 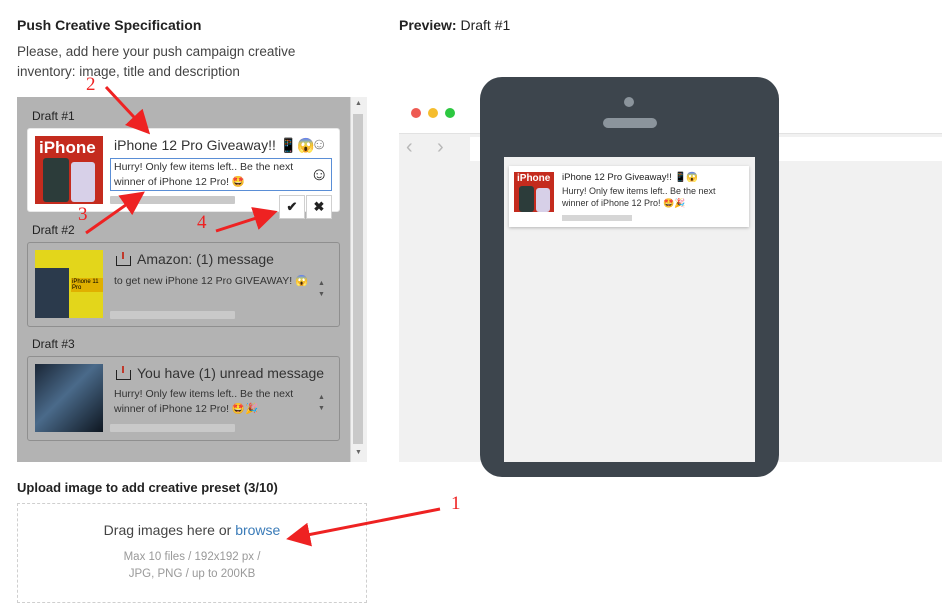 What do you see at coordinates (53, 344) in the screenshot?
I see `draft-3-label: Draft #3` at bounding box center [53, 344].